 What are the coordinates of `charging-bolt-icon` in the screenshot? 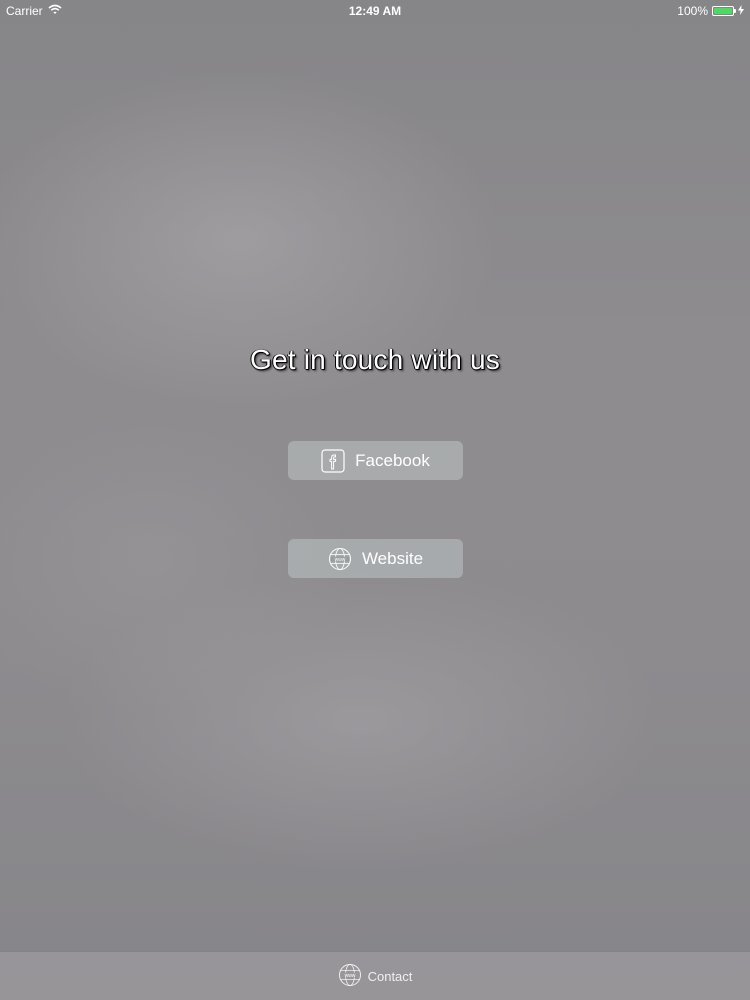 It's located at (741, 11).